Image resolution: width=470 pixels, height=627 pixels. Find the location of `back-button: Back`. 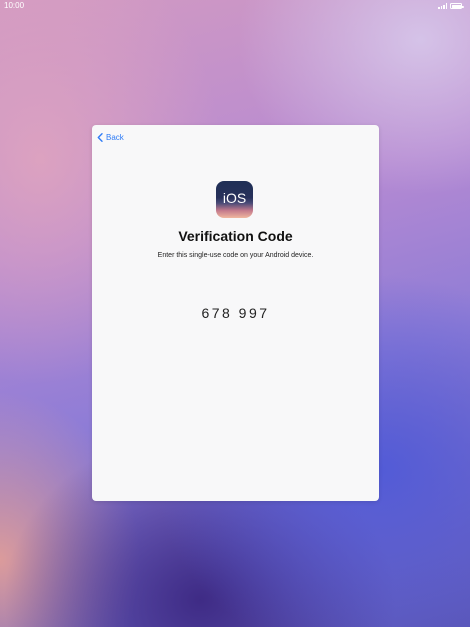

back-button: Back is located at coordinates (110, 137).